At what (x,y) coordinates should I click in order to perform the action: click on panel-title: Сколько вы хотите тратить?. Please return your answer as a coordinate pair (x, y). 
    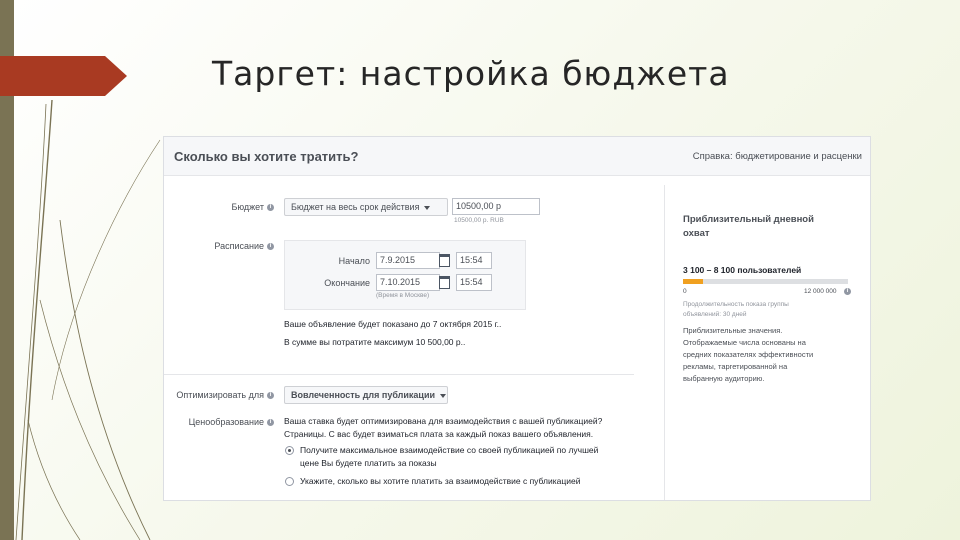
    Looking at the image, I should click on (266, 156).